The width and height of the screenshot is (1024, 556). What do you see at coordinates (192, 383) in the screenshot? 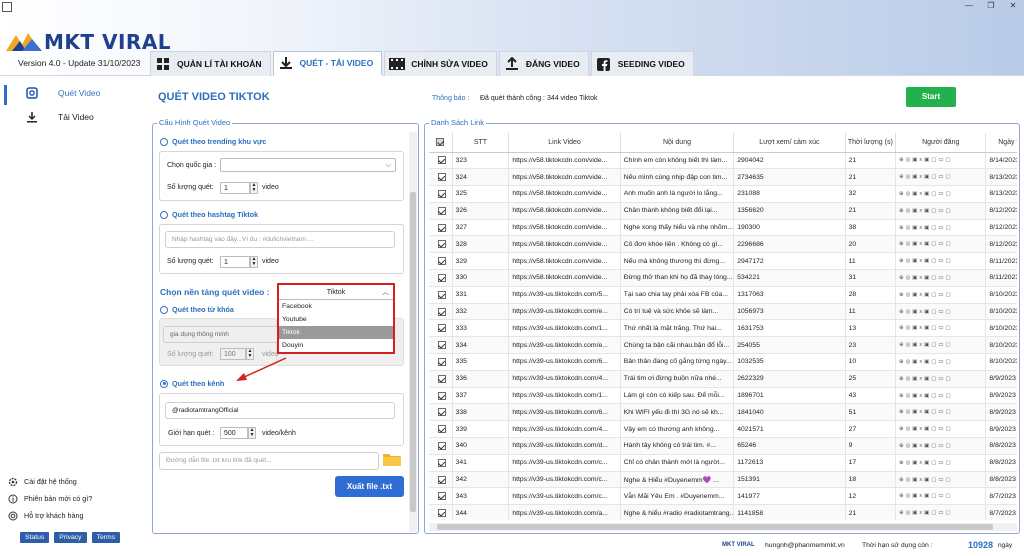
I see `channel-radio: Quét theo kênh` at bounding box center [192, 383].